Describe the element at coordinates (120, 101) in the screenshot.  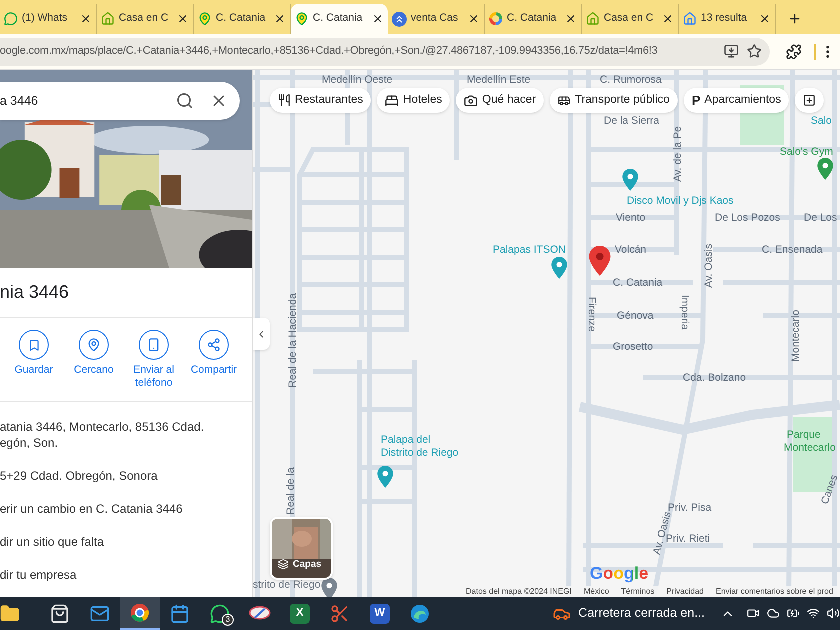
I see `search-field: a 3446` at that location.